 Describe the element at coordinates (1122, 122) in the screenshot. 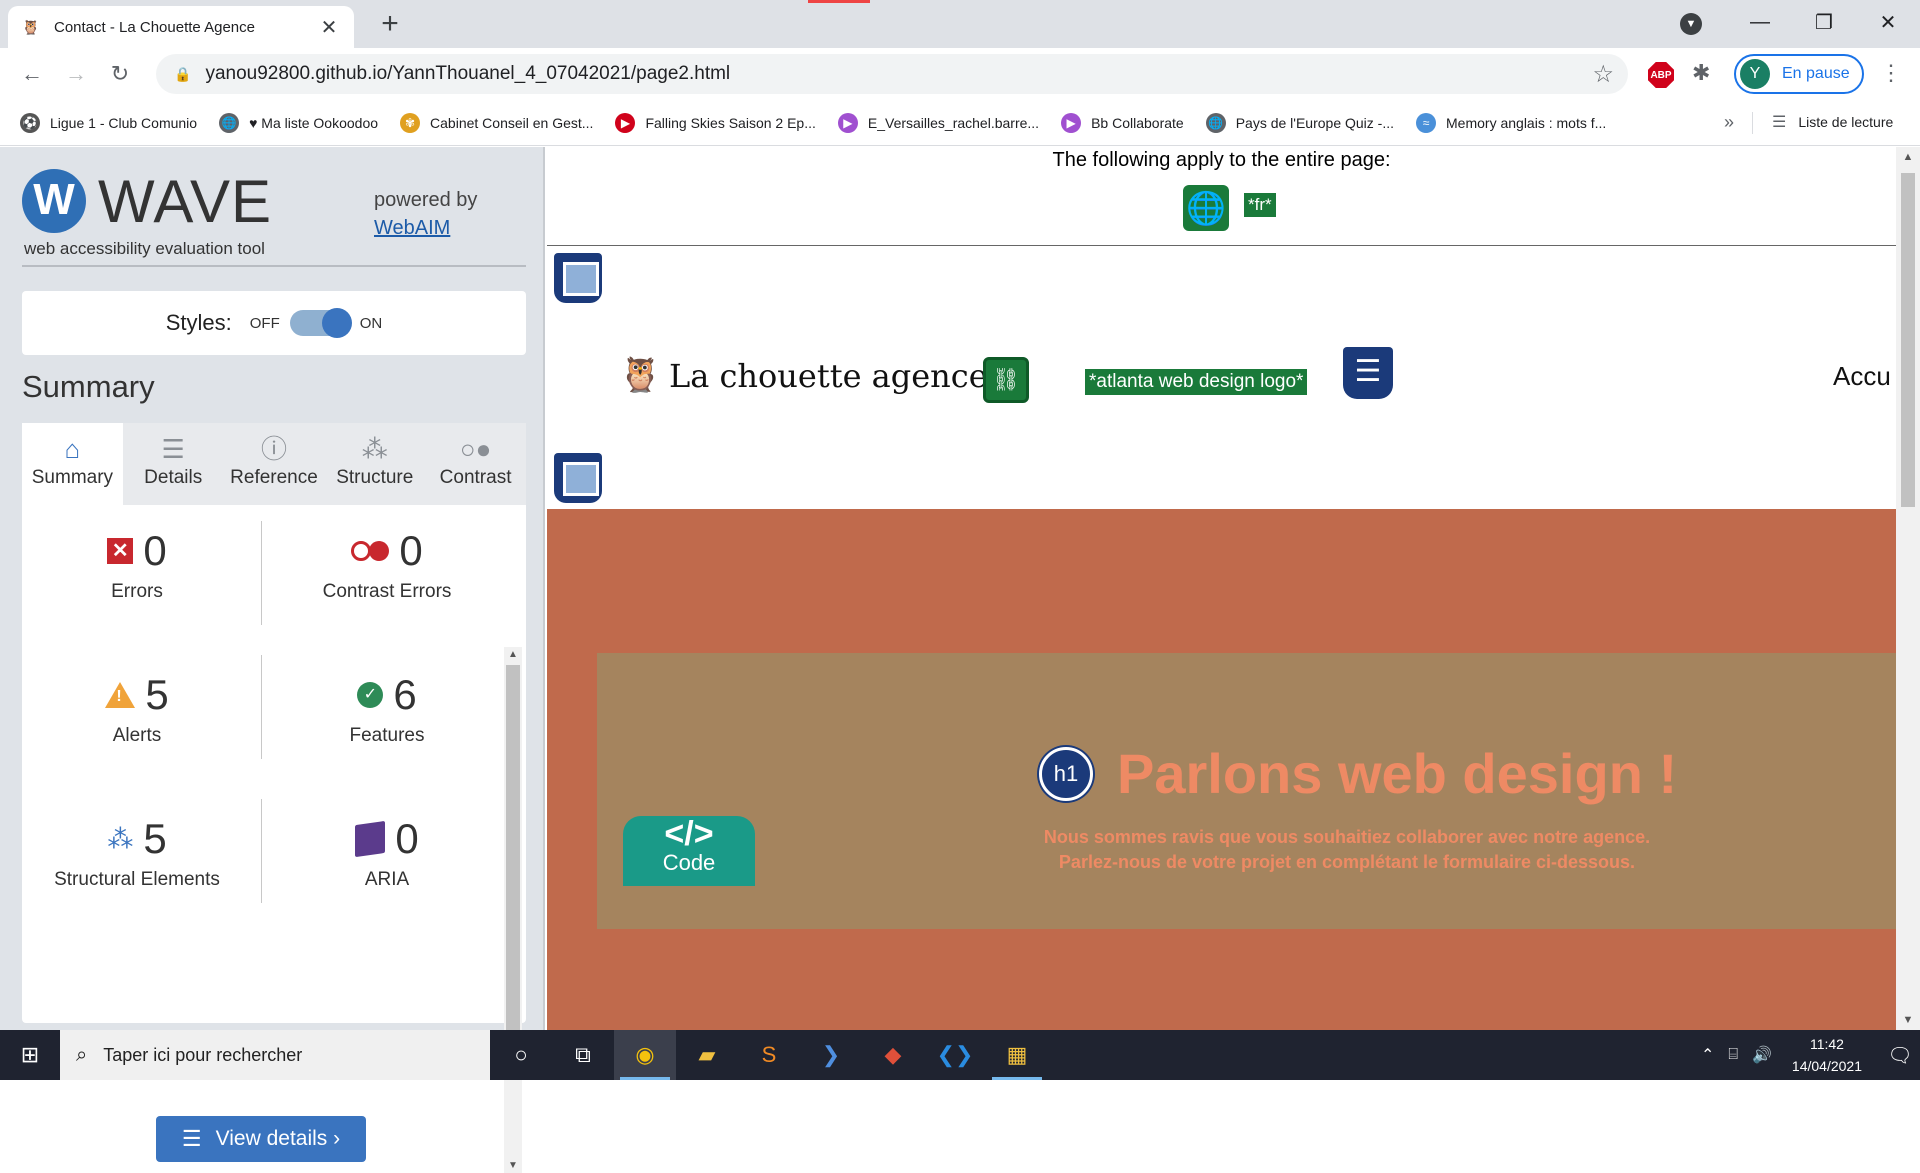

I see `bookmark-item: ▶ Bb Collaborate` at that location.